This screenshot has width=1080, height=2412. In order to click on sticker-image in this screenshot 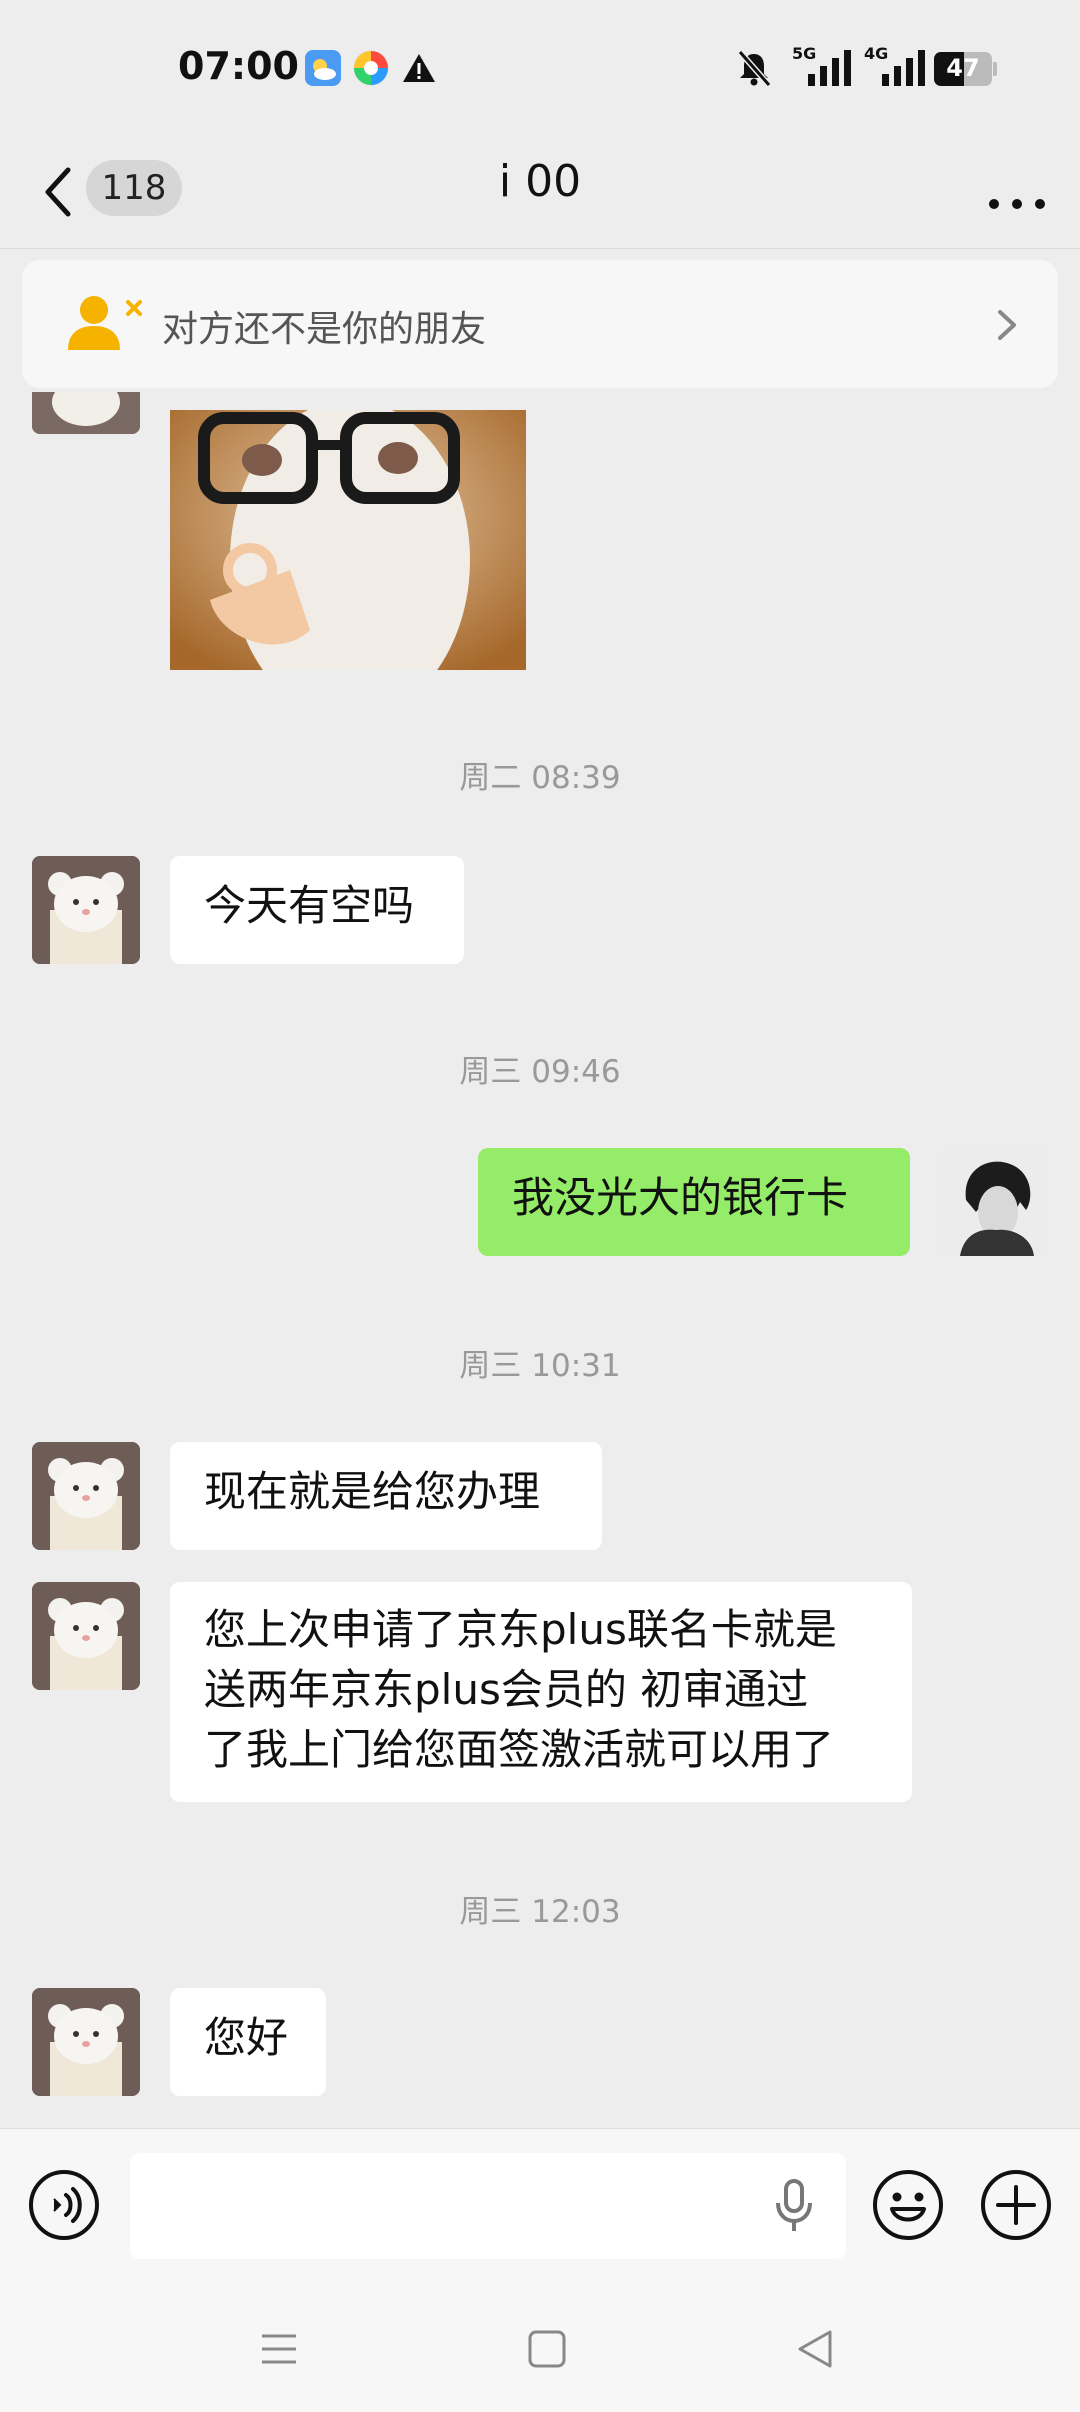, I will do `click(348, 540)`.